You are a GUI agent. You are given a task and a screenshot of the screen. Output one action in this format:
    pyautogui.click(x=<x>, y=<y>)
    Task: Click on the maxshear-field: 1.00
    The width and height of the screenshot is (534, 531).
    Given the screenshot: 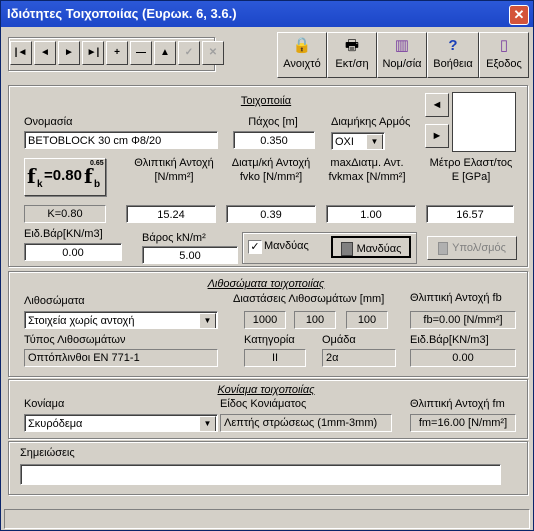 What is the action you would take?
    pyautogui.click(x=371, y=214)
    